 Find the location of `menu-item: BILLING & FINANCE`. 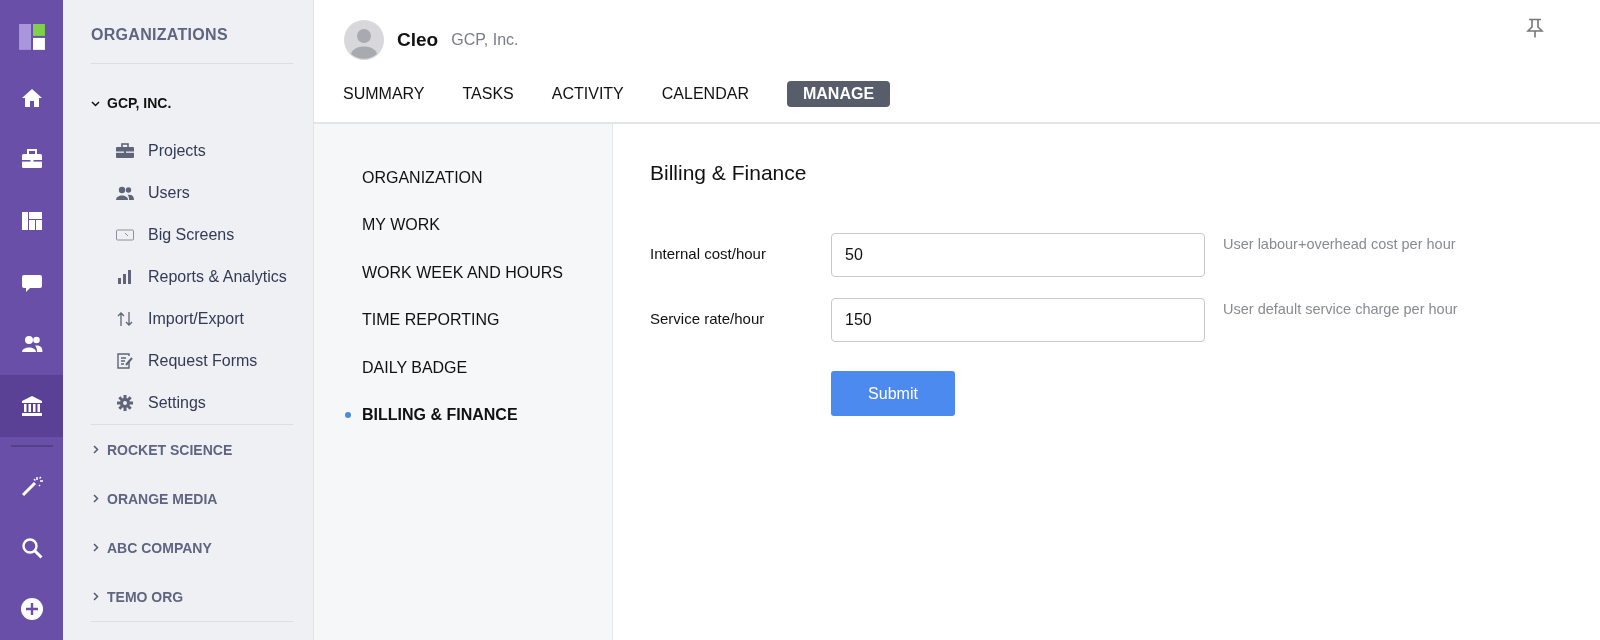

menu-item: BILLING & FINANCE is located at coordinates (463, 415).